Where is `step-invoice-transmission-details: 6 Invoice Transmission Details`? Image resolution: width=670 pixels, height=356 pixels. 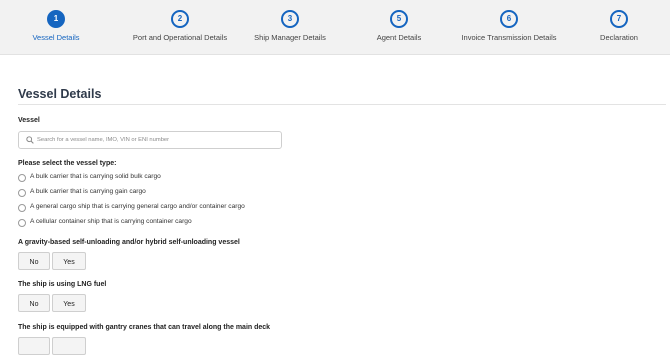
step-invoice-transmission-details: 6 Invoice Transmission Details is located at coordinates (509, 27).